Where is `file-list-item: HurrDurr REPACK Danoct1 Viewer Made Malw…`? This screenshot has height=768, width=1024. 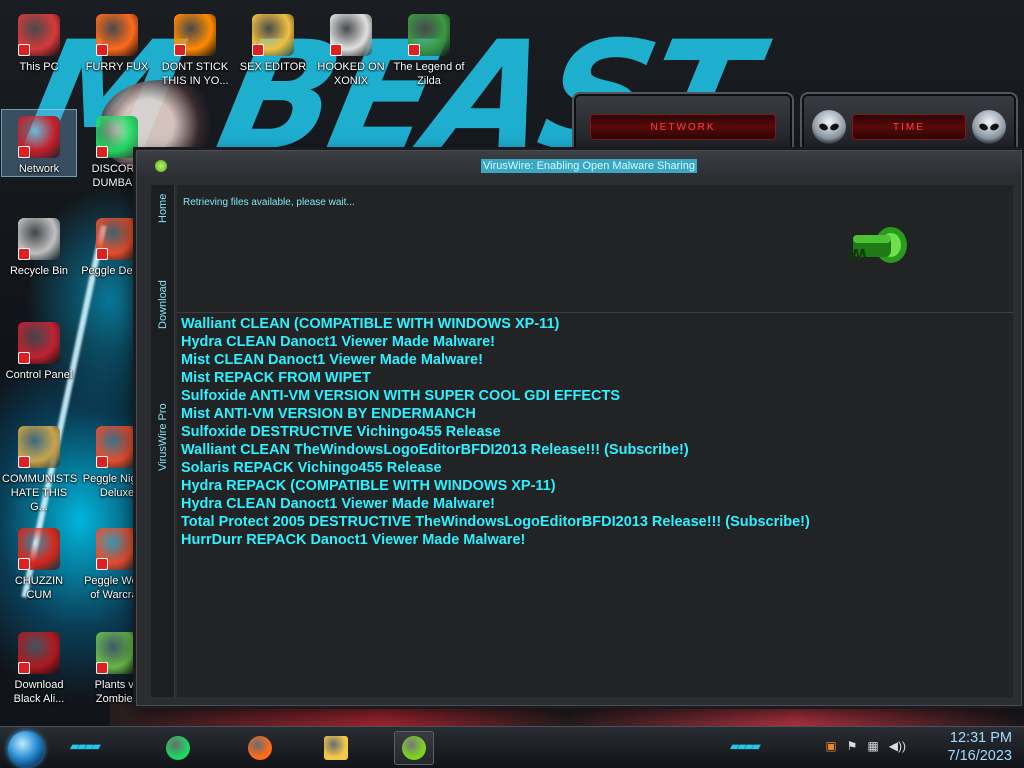
file-list-item: HurrDurr REPACK Danoct1 Viewer Made Malw… is located at coordinates (595, 540).